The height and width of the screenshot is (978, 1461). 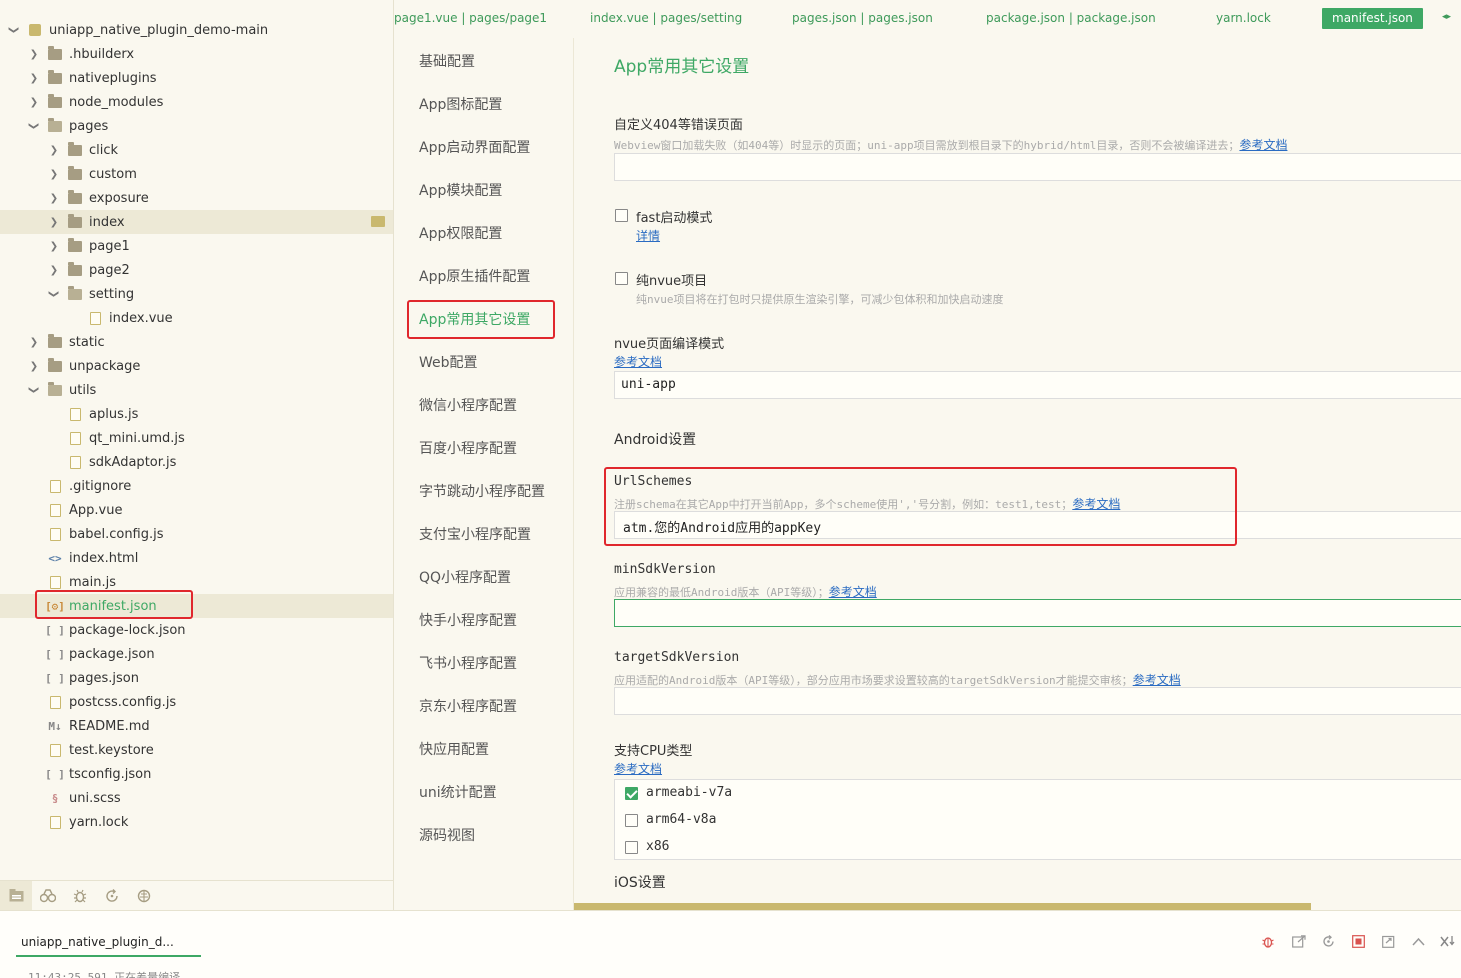 What do you see at coordinates (196, 774) in the screenshot?
I see `tree-item: [ ] tsconfig.json` at bounding box center [196, 774].